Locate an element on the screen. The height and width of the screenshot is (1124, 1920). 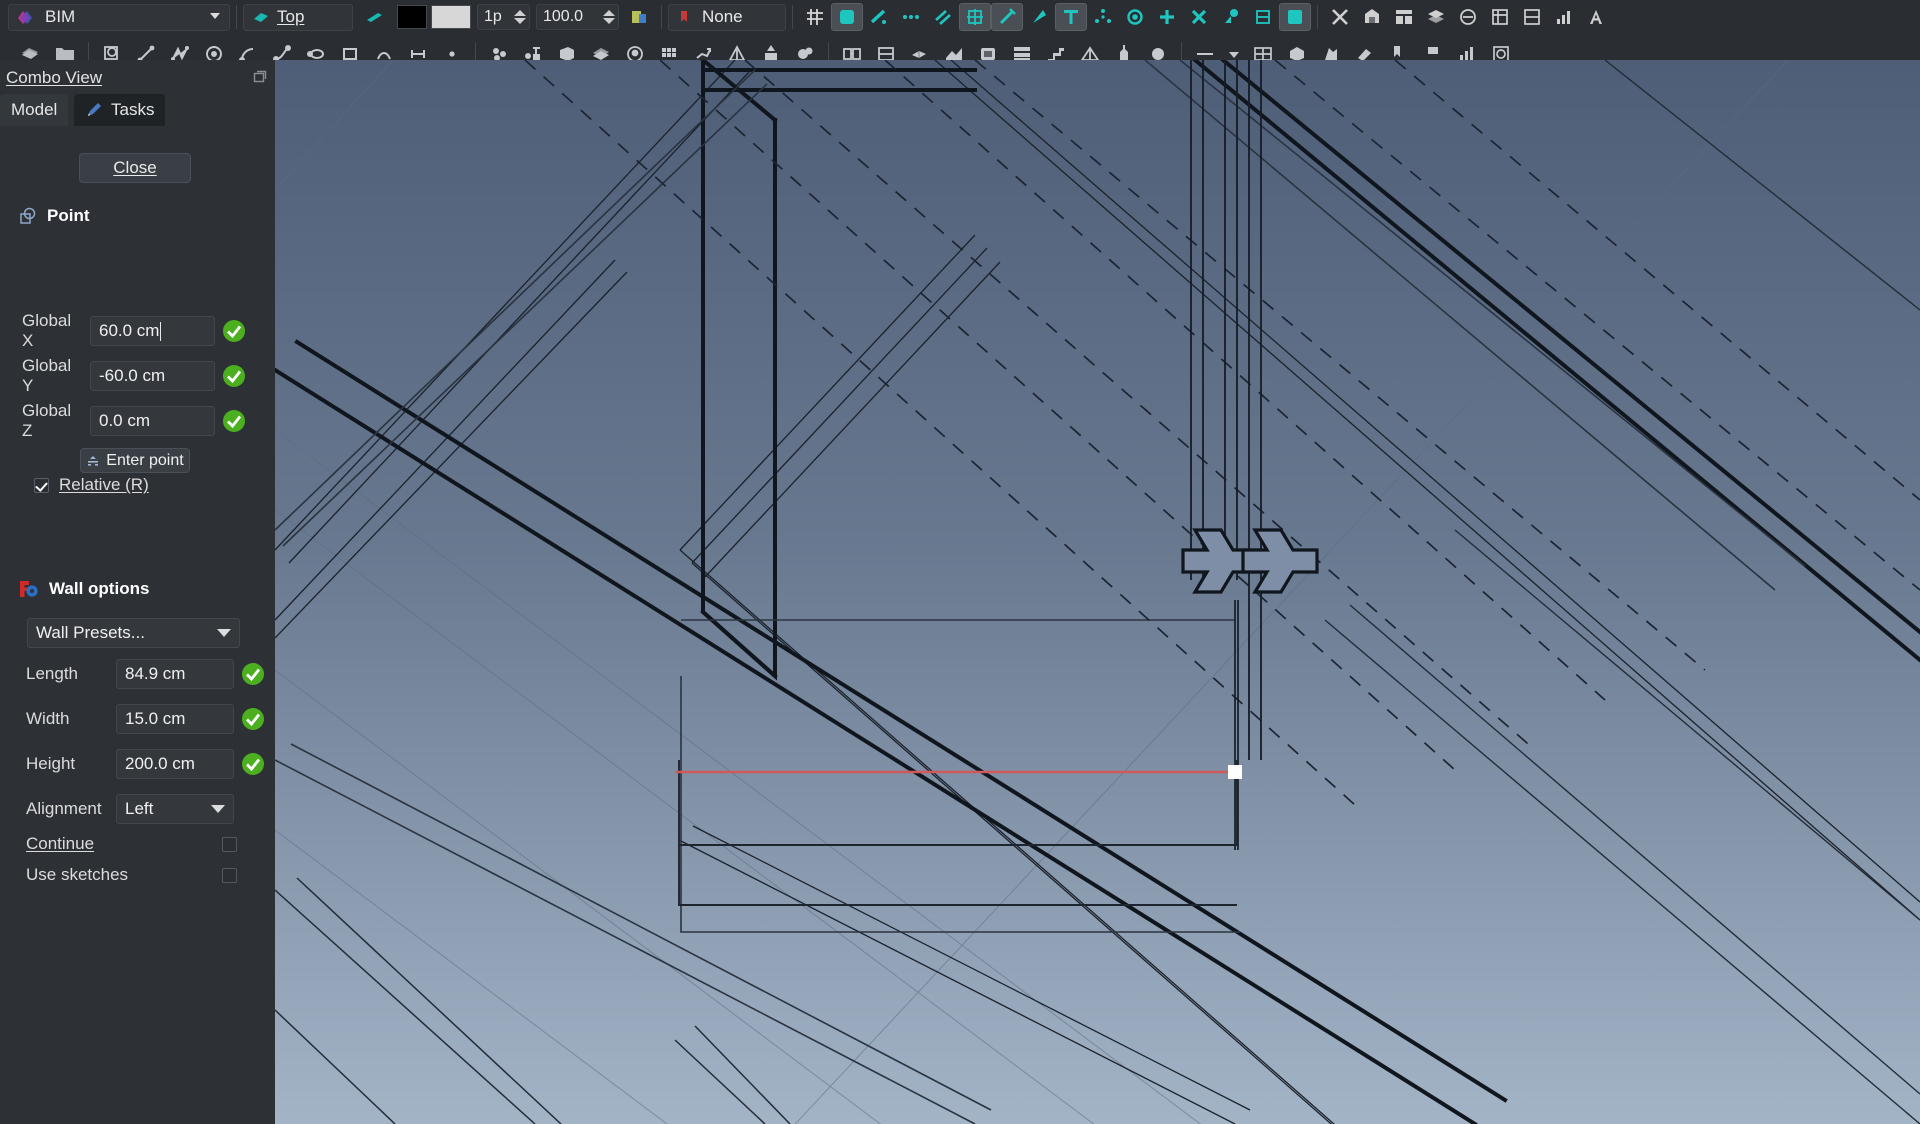
global-y-row: Global Y -60.0 cm is located at coordinates (134, 376).